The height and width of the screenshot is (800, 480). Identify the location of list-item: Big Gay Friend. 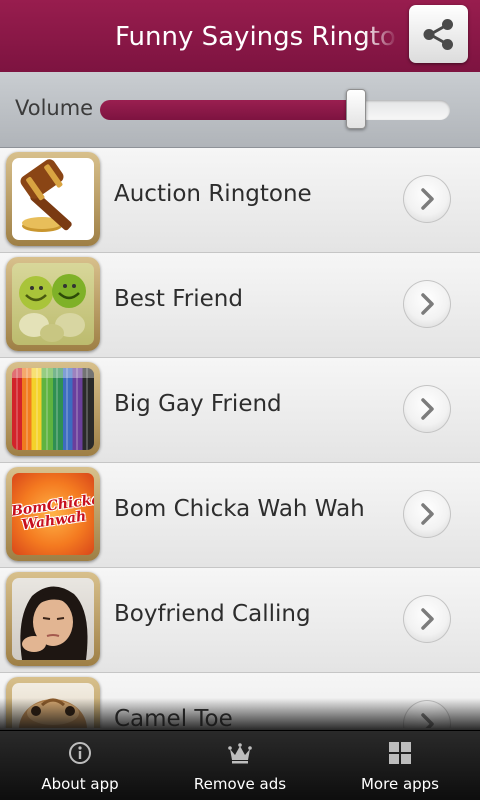
(240, 410).